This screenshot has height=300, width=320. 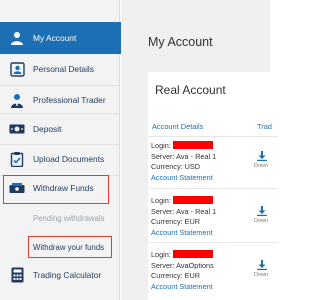 I want to click on column-header-account-details: Account Details, so click(x=178, y=126).